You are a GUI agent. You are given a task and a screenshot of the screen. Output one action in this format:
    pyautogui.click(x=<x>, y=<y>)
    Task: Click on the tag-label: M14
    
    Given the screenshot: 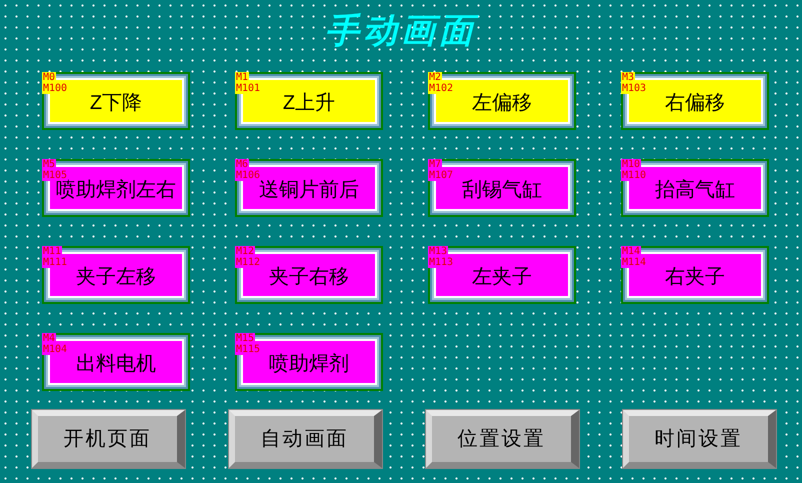 What is the action you would take?
    pyautogui.click(x=631, y=251)
    